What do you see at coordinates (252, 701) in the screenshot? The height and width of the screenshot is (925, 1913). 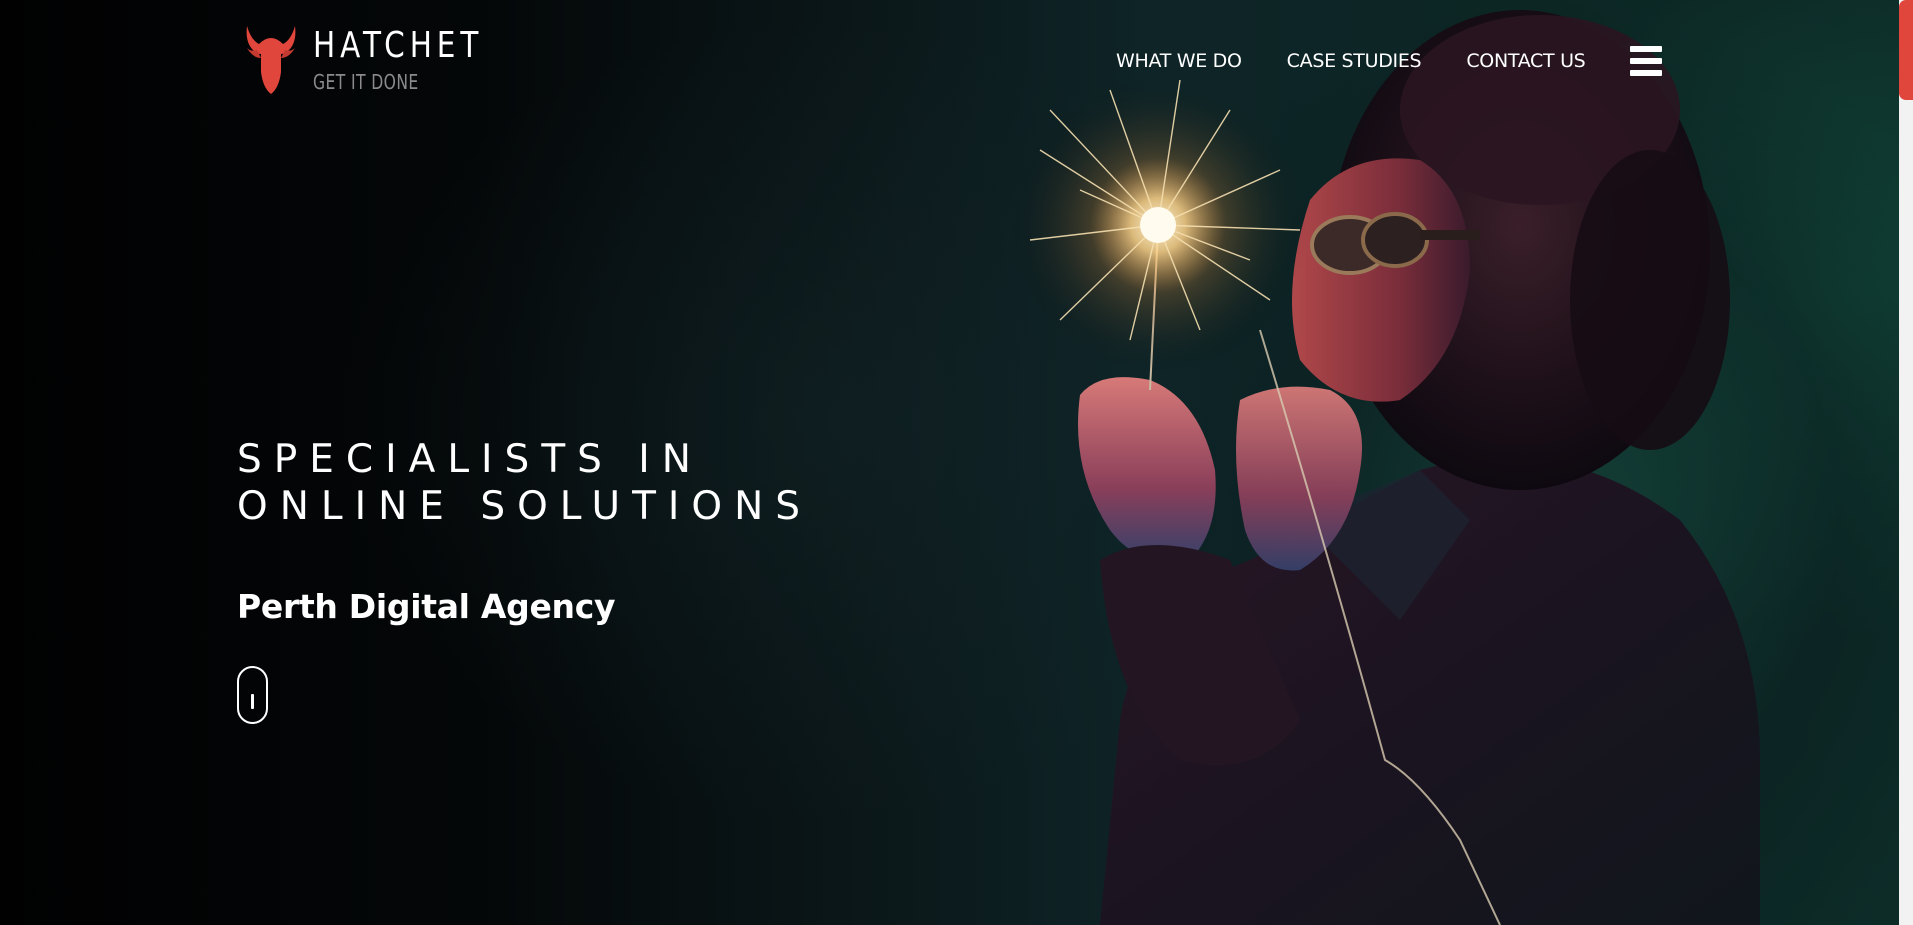 I see `scroll-wheel` at bounding box center [252, 701].